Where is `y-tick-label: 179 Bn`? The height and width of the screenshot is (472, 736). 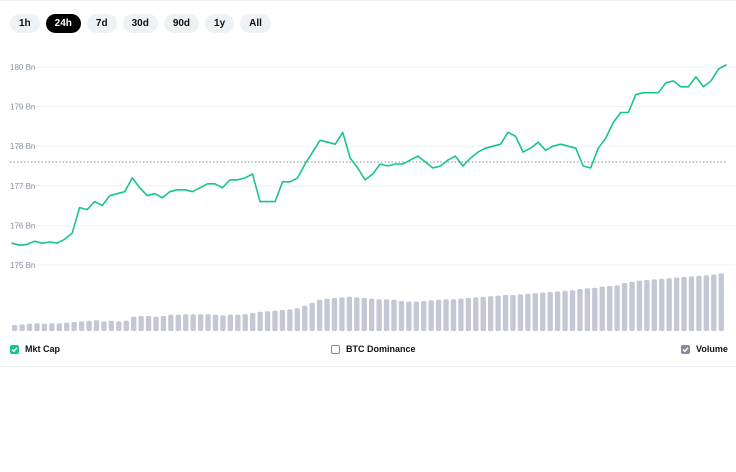 y-tick-label: 179 Bn is located at coordinates (22, 107).